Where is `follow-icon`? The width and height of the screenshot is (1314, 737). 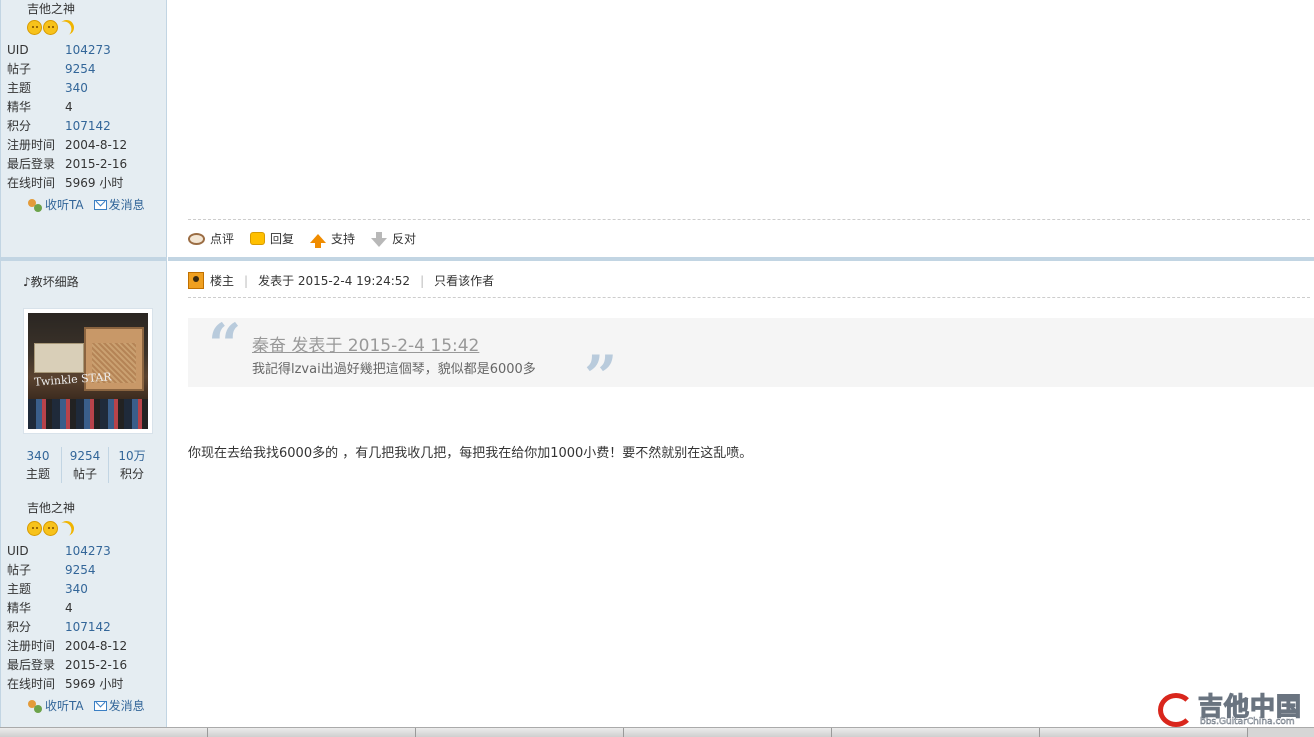 follow-icon is located at coordinates (35, 706).